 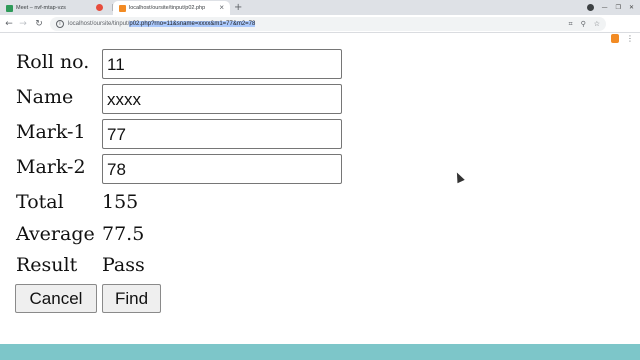 What do you see at coordinates (51, 167) in the screenshot?
I see `mark2-label: Mark-2` at bounding box center [51, 167].